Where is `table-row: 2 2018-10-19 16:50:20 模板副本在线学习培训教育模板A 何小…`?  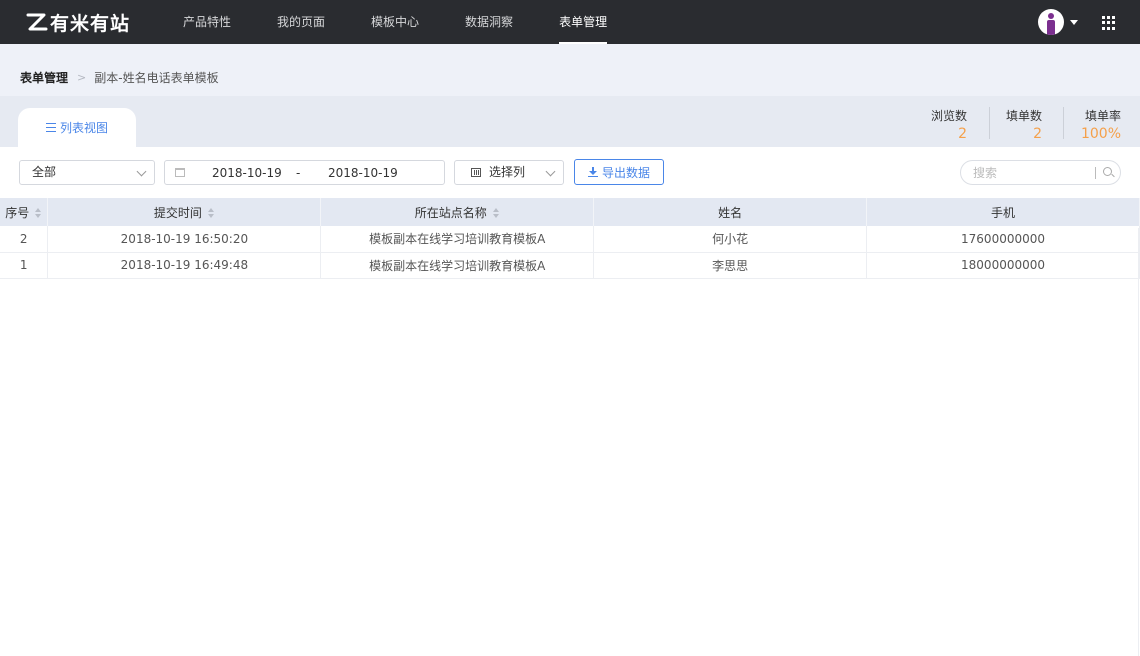
table-row: 2 2018-10-19 16:50:20 模板副本在线学习培训教育模板A 何小… is located at coordinates (570, 239).